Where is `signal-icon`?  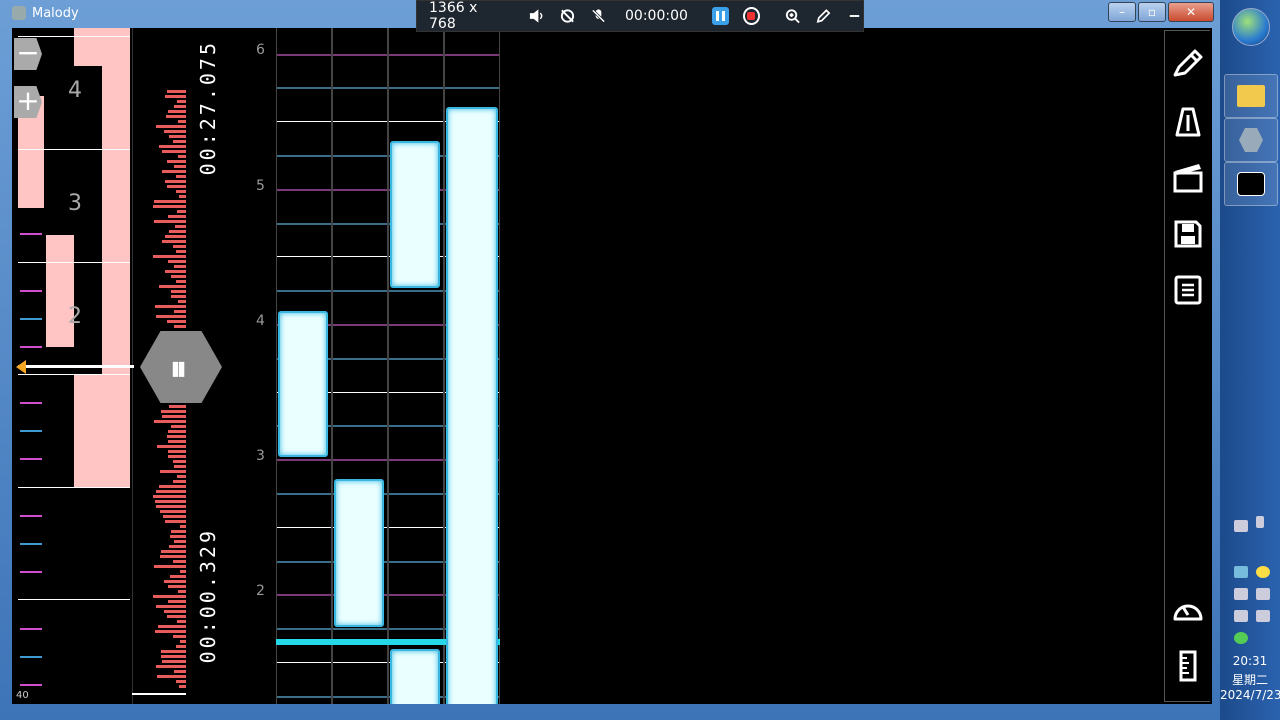
signal-icon is located at coordinates (1241, 594).